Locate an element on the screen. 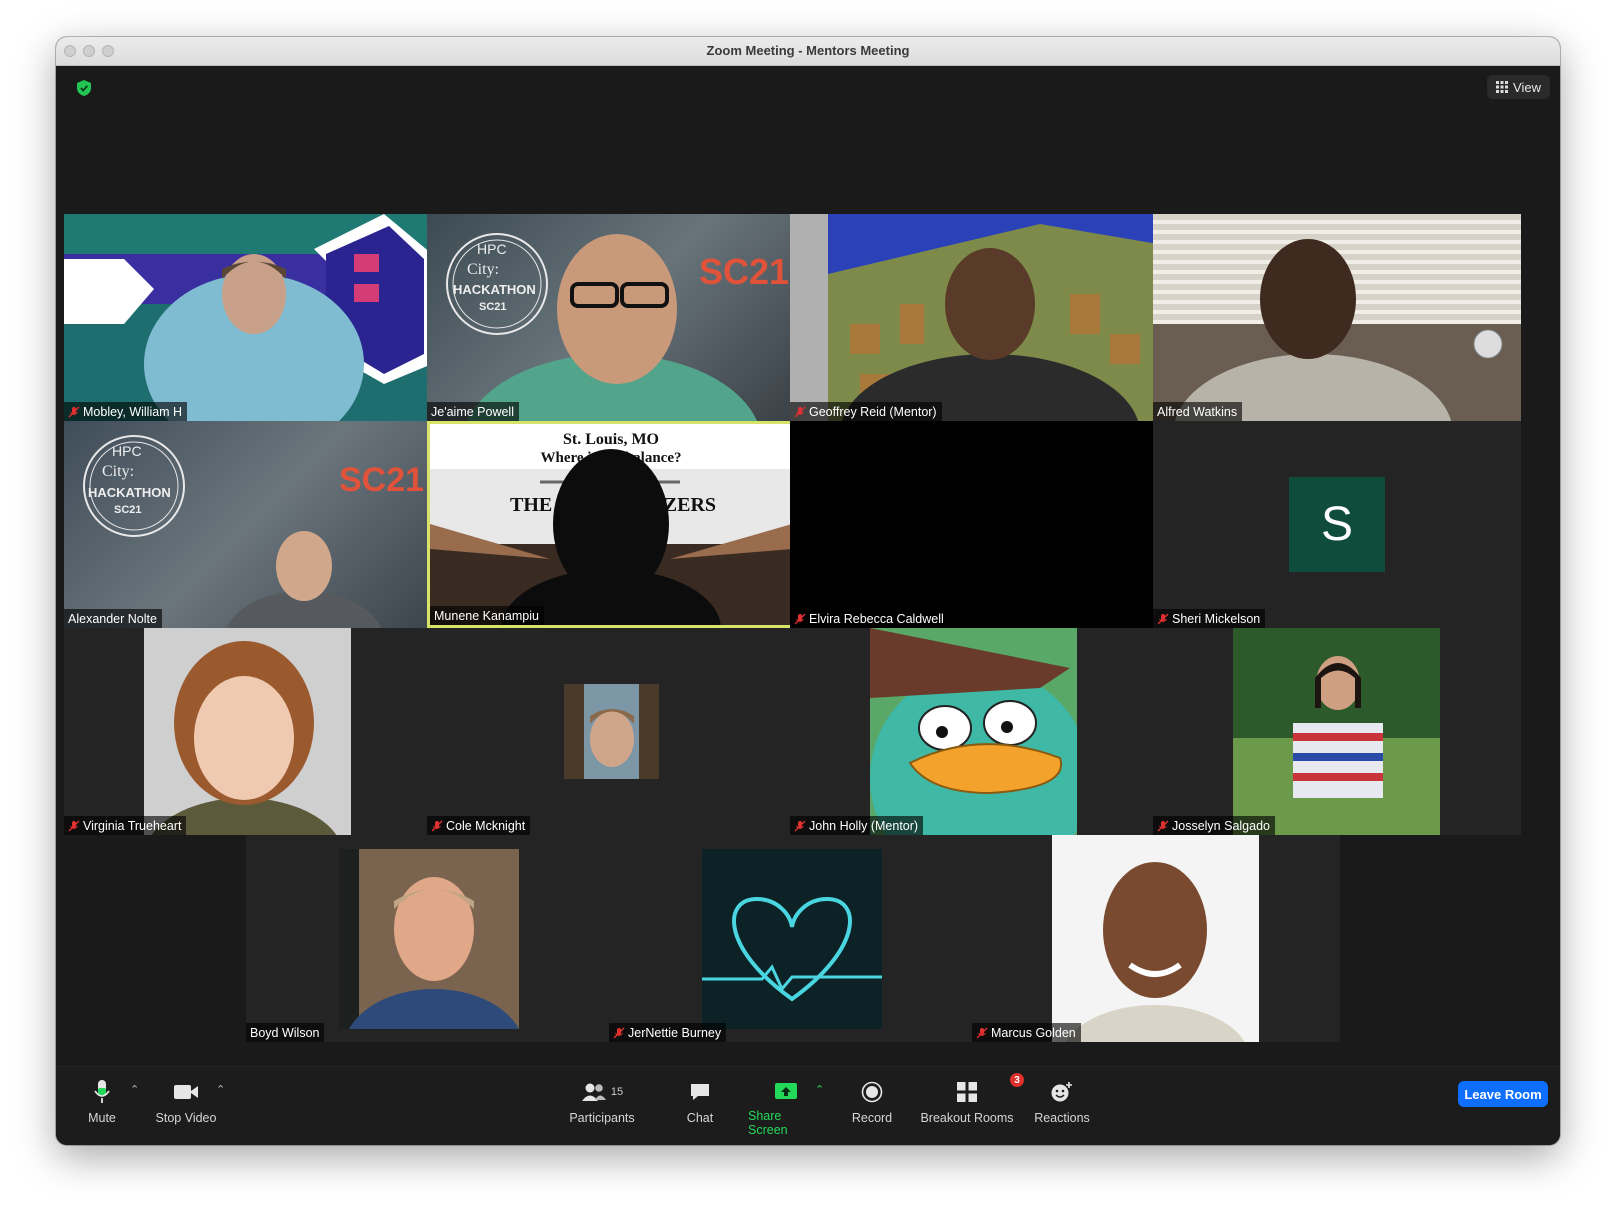 Image resolution: width=1617 pixels, height=1221 pixels. participant-nameplate: Cole Mcknight is located at coordinates (479, 825).